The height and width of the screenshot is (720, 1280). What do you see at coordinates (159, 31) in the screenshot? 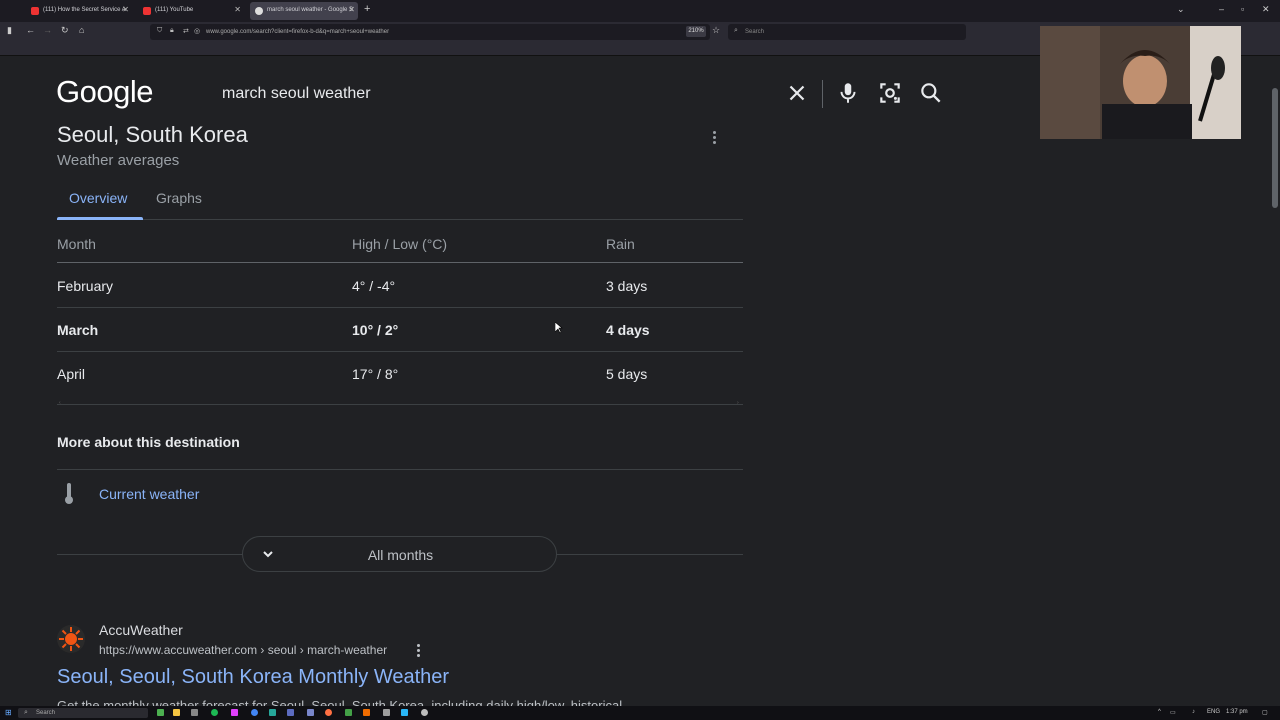
I see `shield-icon: ⛉` at bounding box center [159, 31].